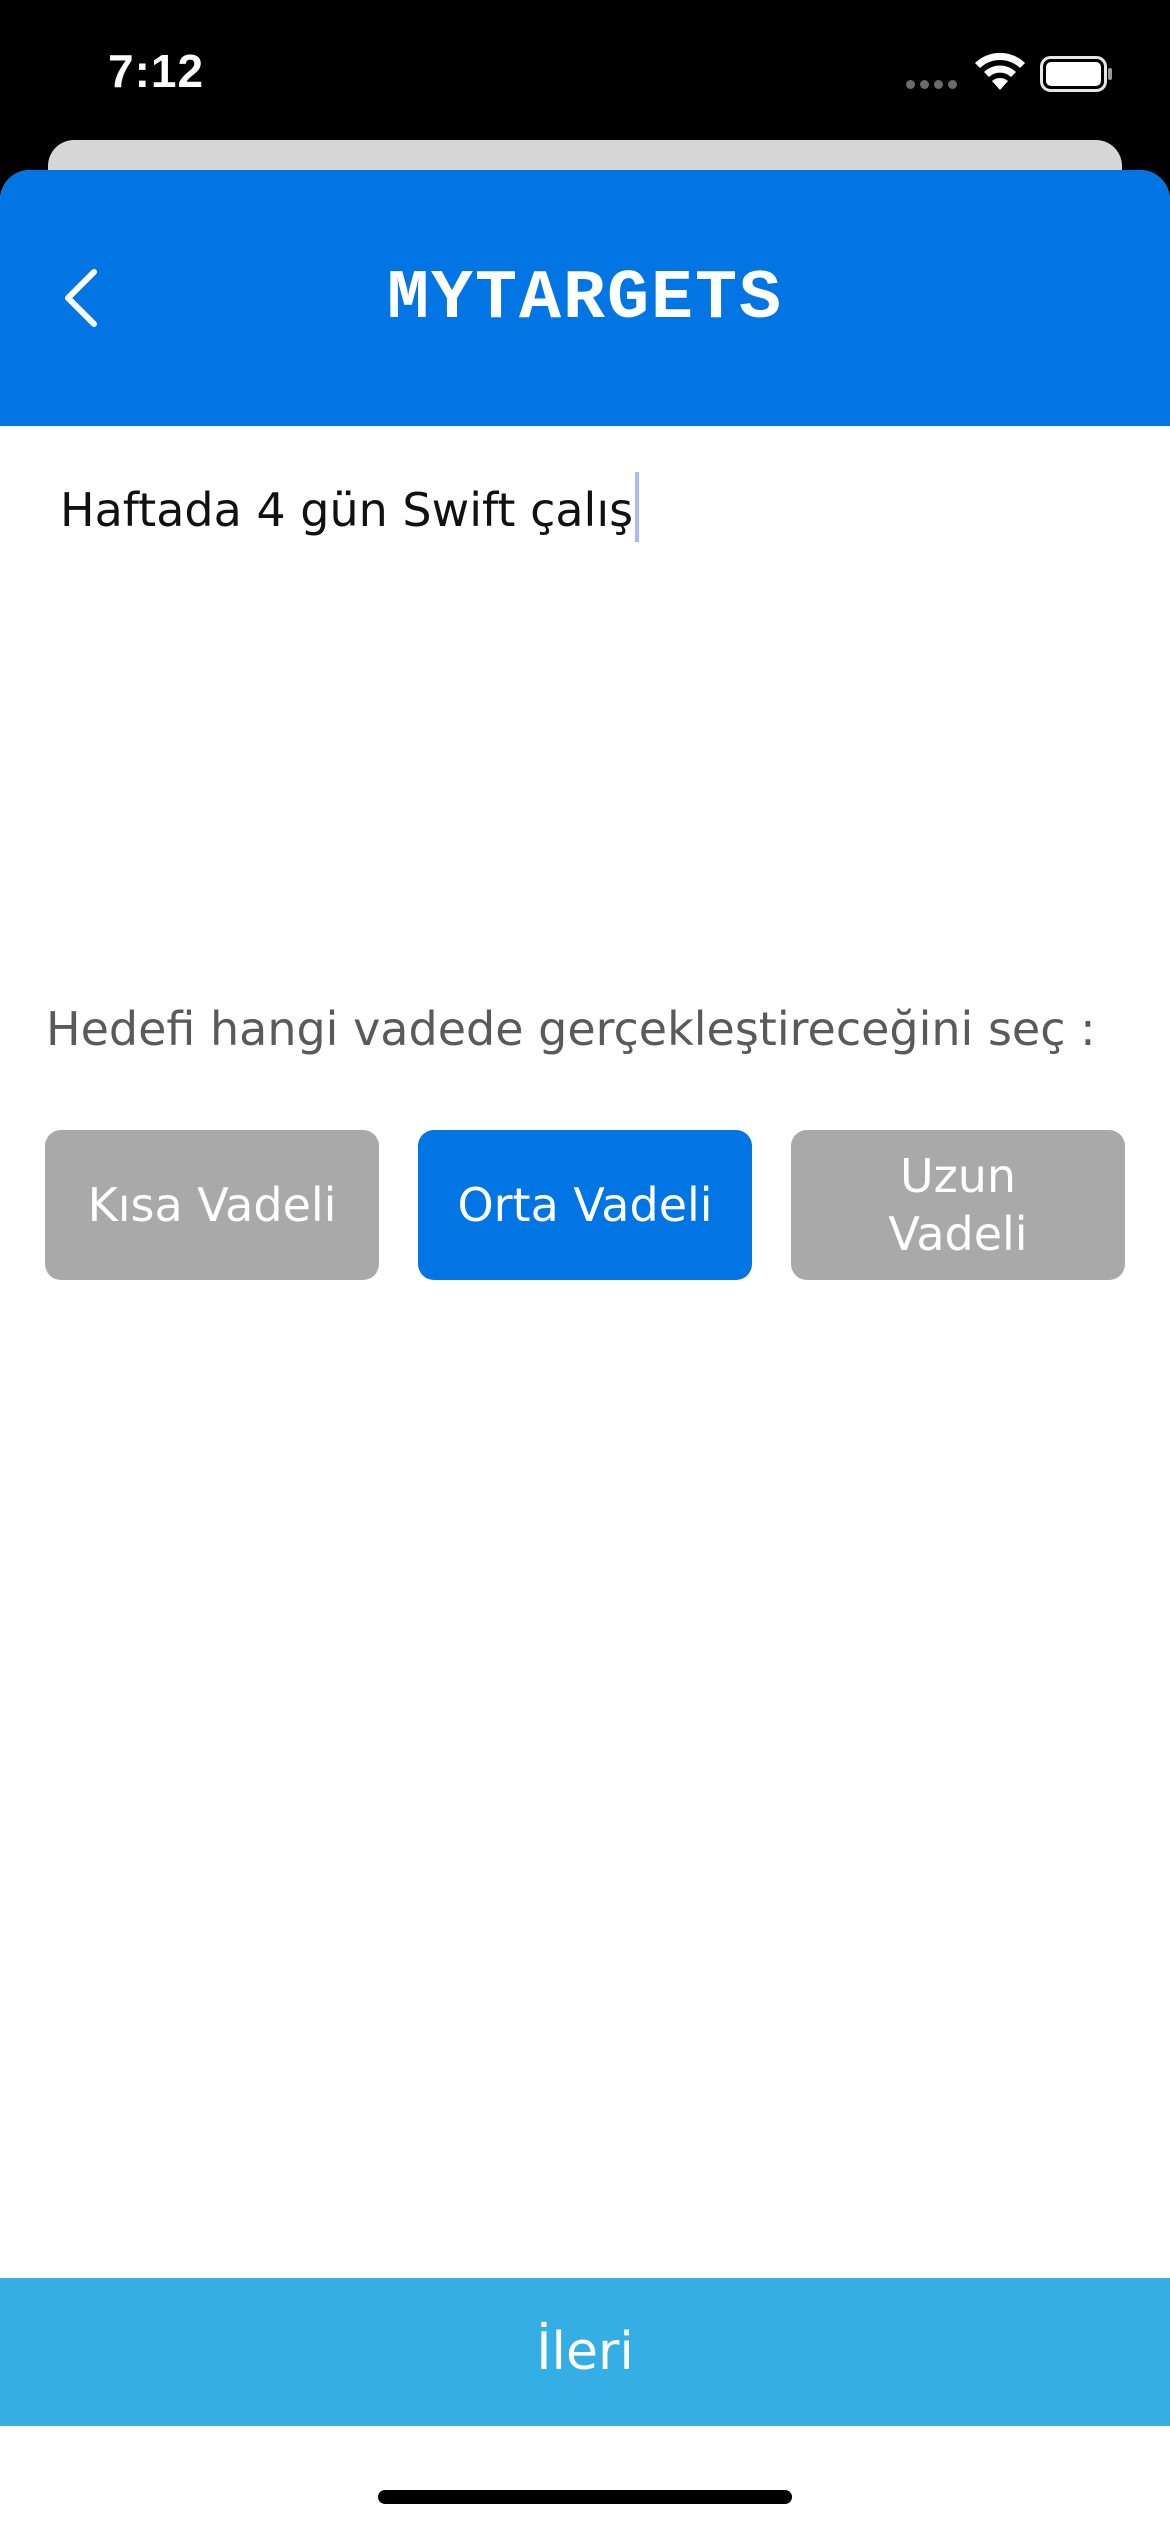 This screenshot has height=2532, width=1170. Describe the element at coordinates (1076, 74) in the screenshot. I see `battery-icon` at that location.